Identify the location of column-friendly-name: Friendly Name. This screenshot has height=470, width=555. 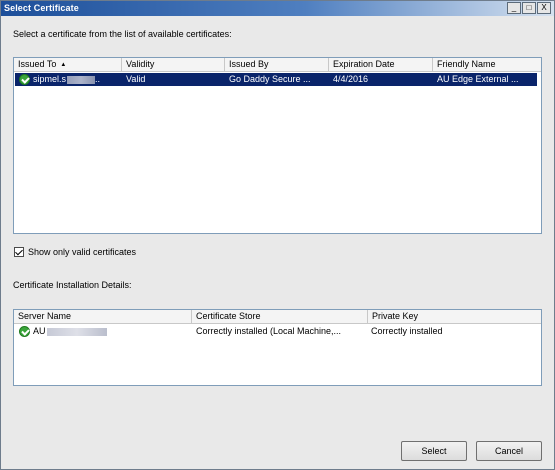
(487, 64).